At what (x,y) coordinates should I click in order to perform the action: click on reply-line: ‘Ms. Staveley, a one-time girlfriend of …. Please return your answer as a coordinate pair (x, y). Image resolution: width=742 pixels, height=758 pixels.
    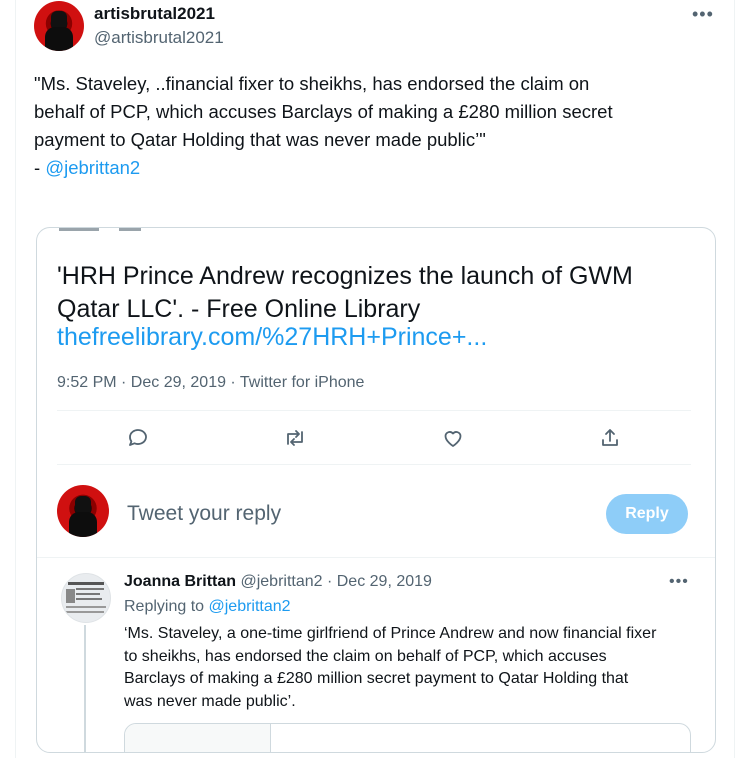
    Looking at the image, I should click on (390, 633).